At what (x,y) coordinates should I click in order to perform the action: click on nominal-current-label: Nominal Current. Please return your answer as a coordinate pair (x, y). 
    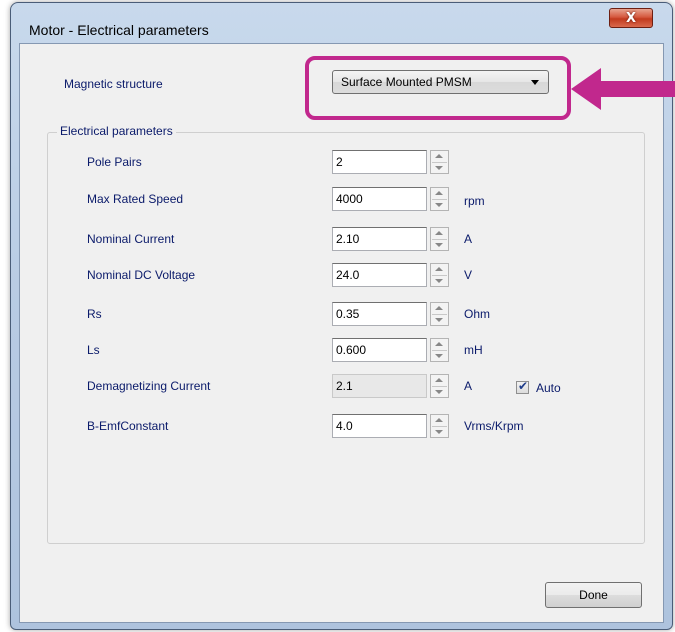
    Looking at the image, I should click on (131, 239).